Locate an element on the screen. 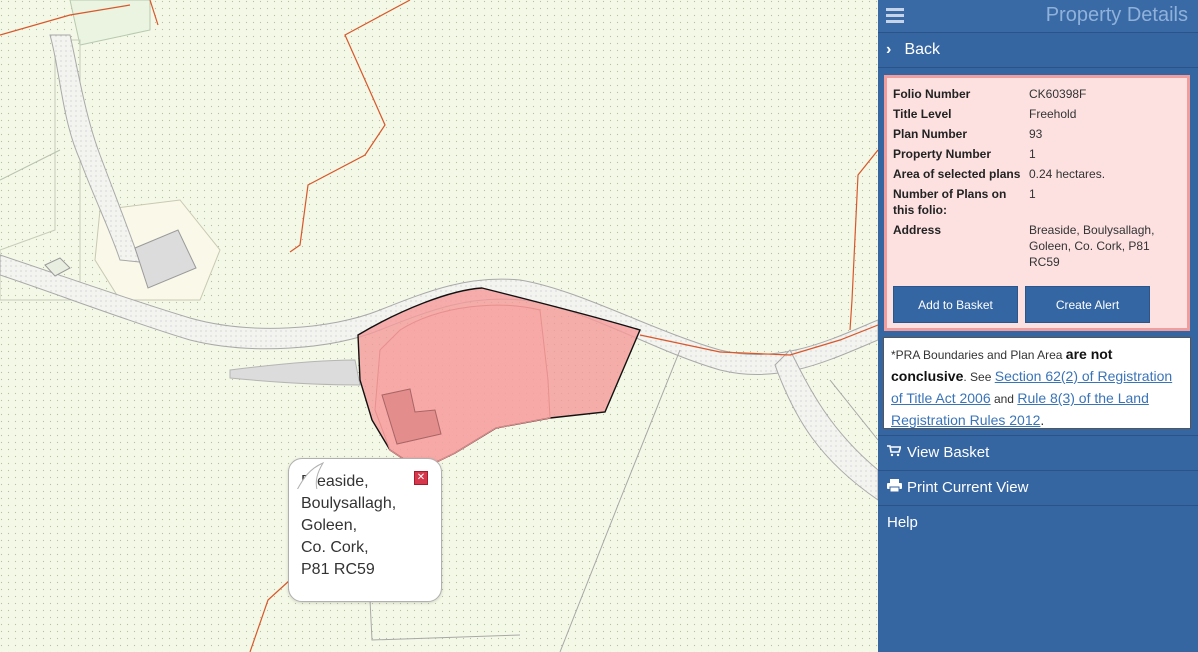 This screenshot has height=652, width=1198. details-row: Title Level Freehold is located at coordinates (1038, 114).